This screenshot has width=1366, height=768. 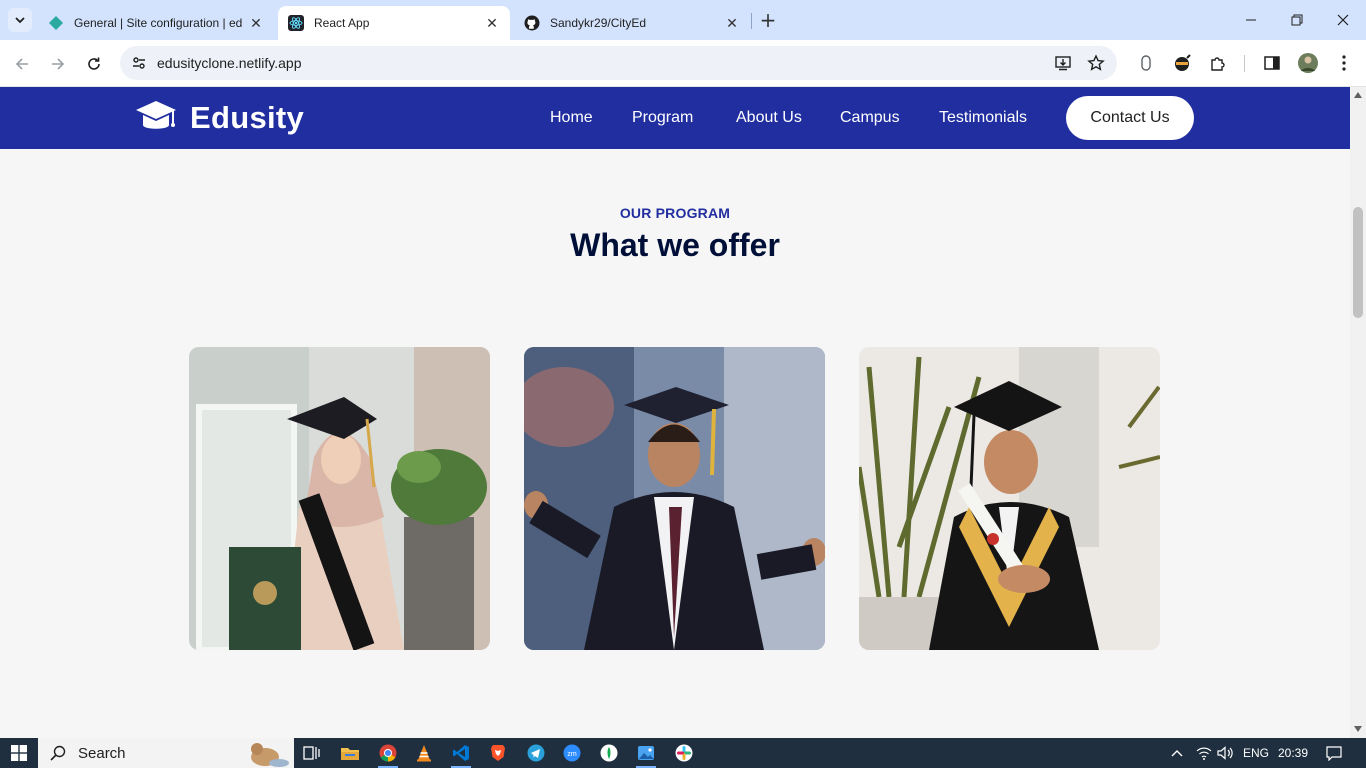 What do you see at coordinates (675, 213) in the screenshot?
I see `section-subtitle: OUR PROGRAM` at bounding box center [675, 213].